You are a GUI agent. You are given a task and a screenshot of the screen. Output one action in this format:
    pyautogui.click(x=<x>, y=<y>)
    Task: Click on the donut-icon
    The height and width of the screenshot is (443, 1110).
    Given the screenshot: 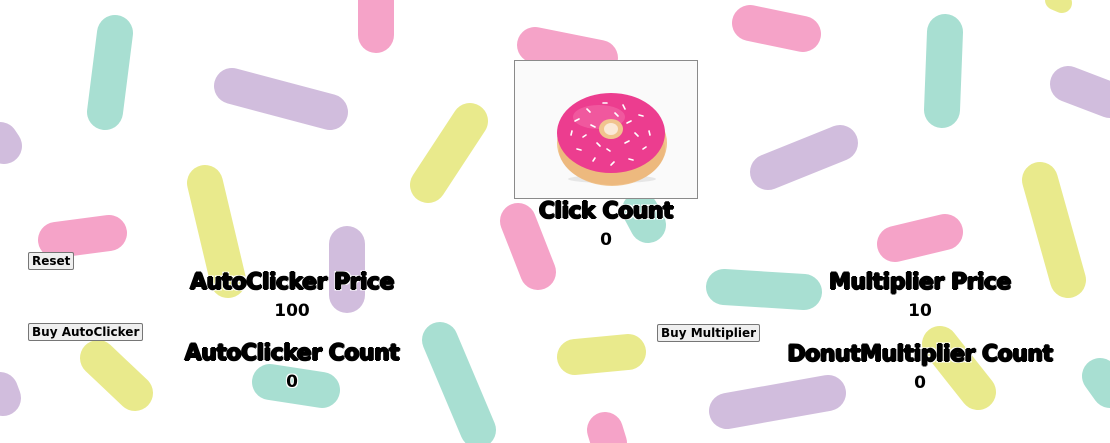 What is the action you would take?
    pyautogui.click(x=612, y=139)
    